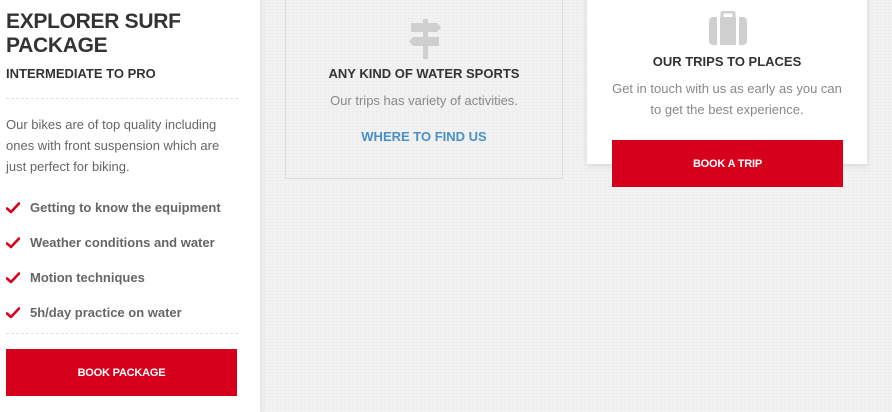 Image resolution: width=892 pixels, height=412 pixels. What do you see at coordinates (727, 61) in the screenshot?
I see `trips-title: OUR TRIPS TO PLACES` at bounding box center [727, 61].